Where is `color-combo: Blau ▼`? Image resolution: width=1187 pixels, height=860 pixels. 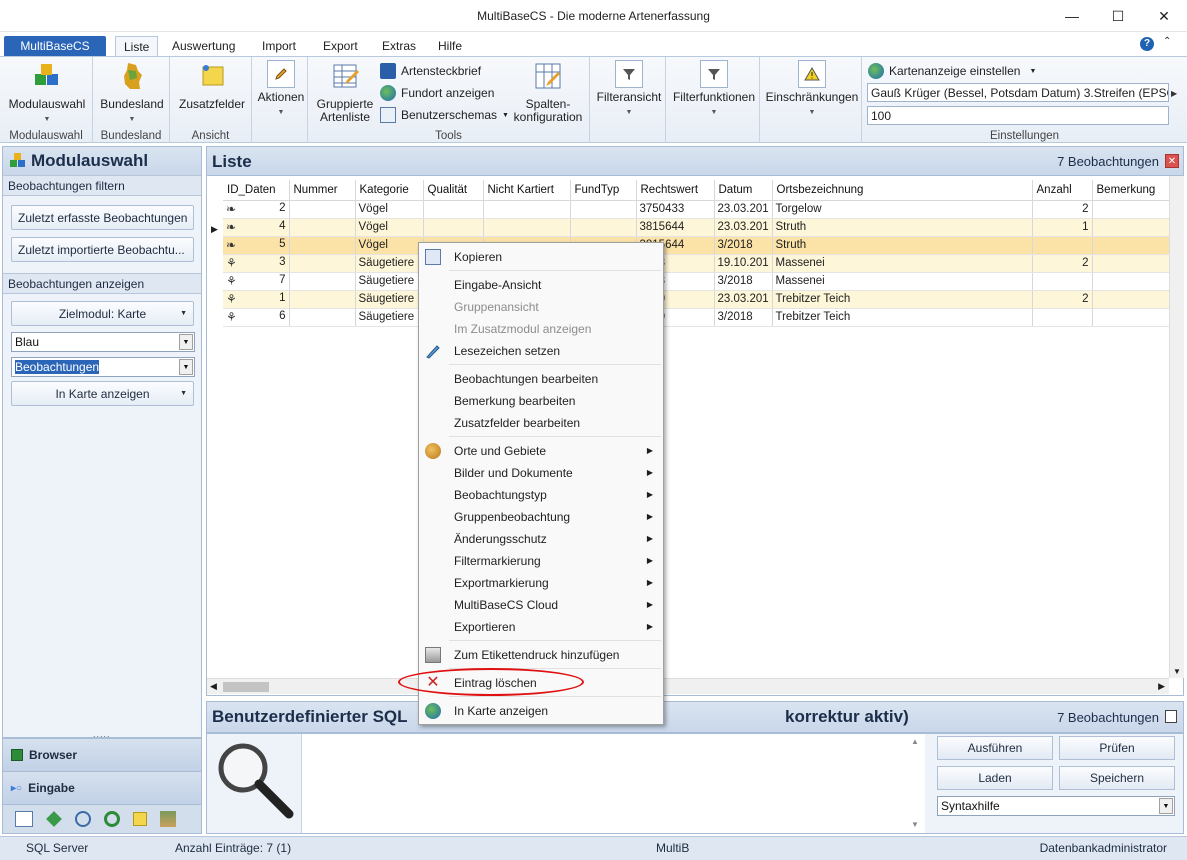
color-combo: Blau ▼ is located at coordinates (103, 342).